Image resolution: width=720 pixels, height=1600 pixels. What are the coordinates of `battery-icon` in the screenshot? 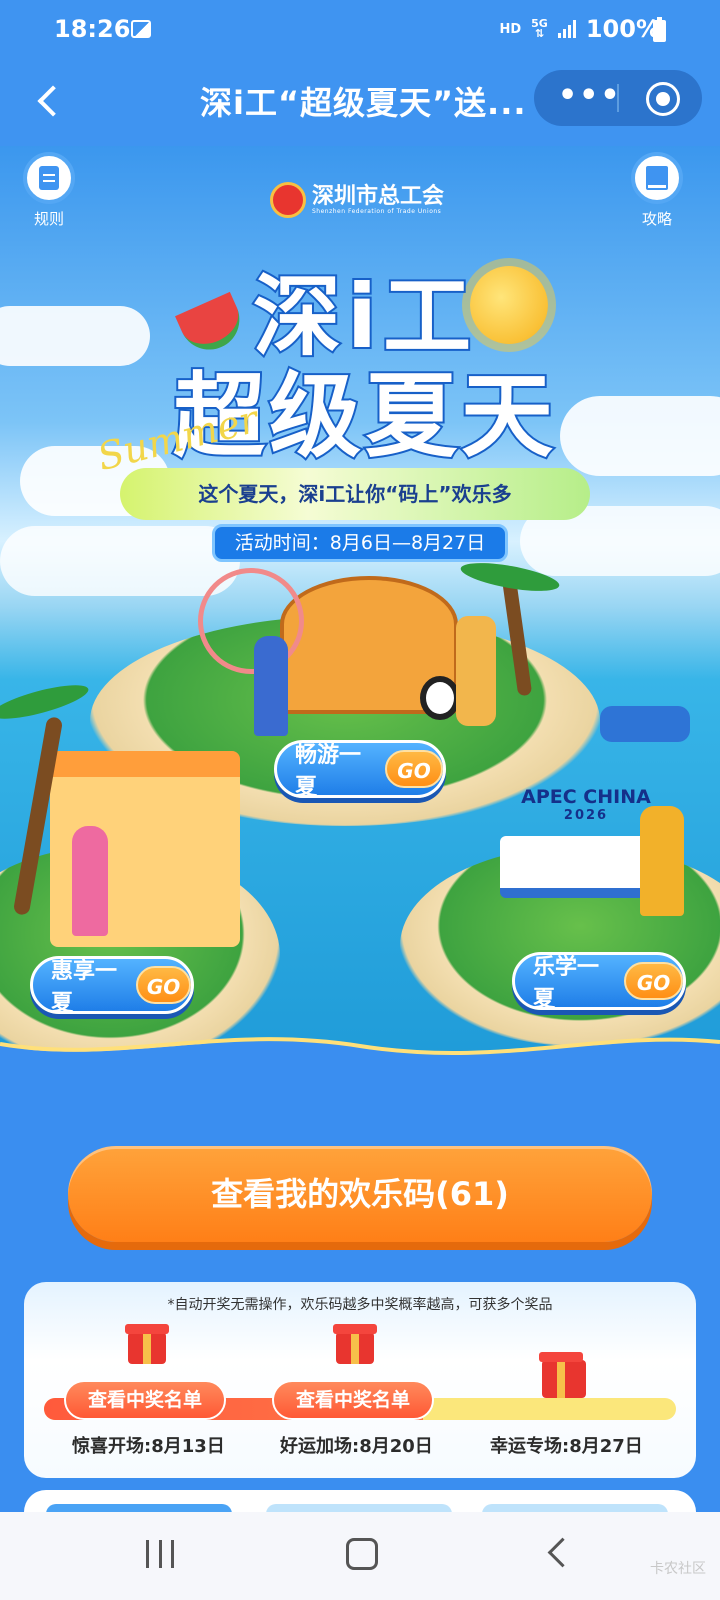 It's located at (659, 29).